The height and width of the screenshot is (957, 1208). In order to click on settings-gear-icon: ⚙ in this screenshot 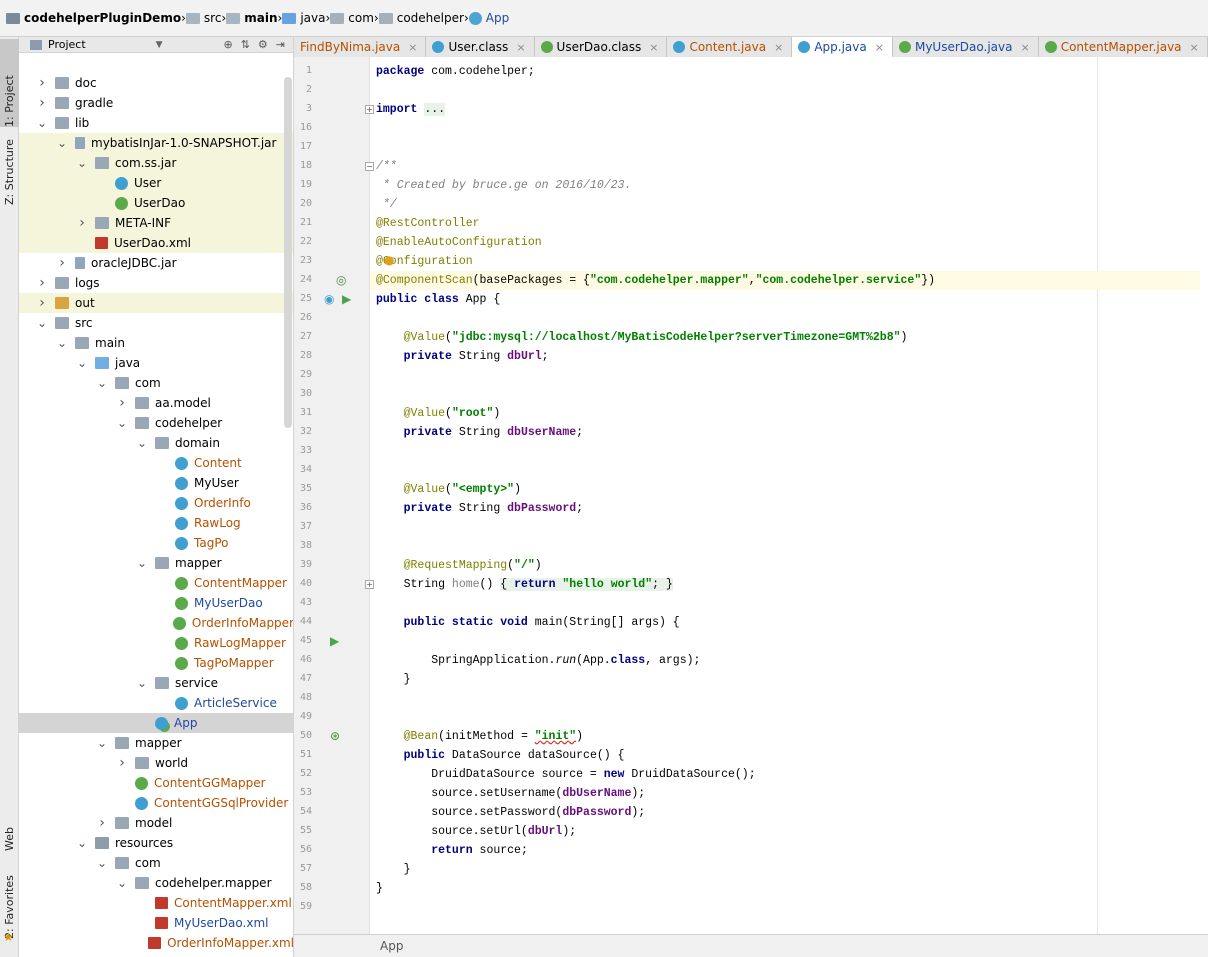, I will do `click(263, 44)`.